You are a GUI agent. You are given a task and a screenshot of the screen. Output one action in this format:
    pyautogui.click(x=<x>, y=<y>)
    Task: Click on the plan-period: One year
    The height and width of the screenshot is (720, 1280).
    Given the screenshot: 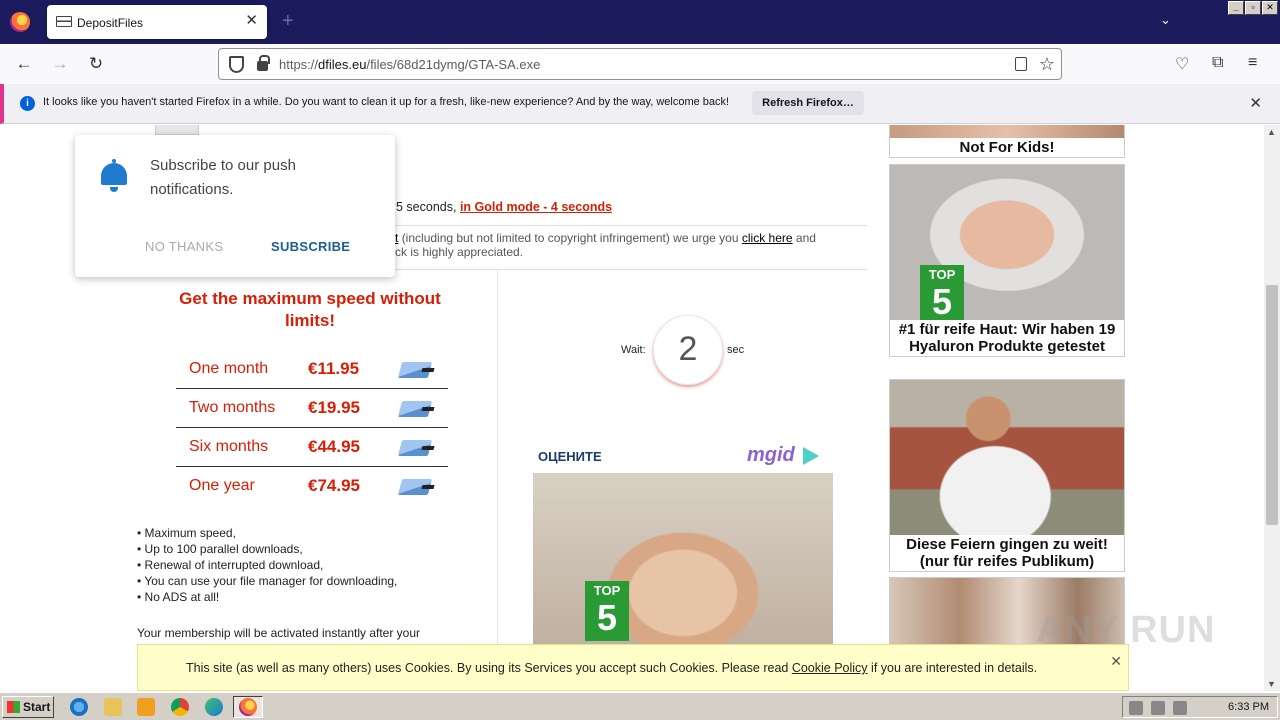 What is the action you would take?
    pyautogui.click(x=222, y=486)
    